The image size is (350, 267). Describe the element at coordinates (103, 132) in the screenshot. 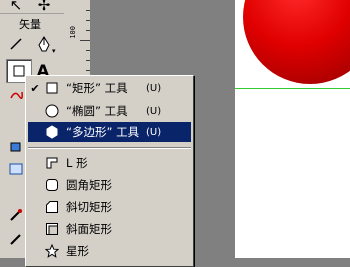

I see `menu-item-label: “多边形” 工具` at that location.